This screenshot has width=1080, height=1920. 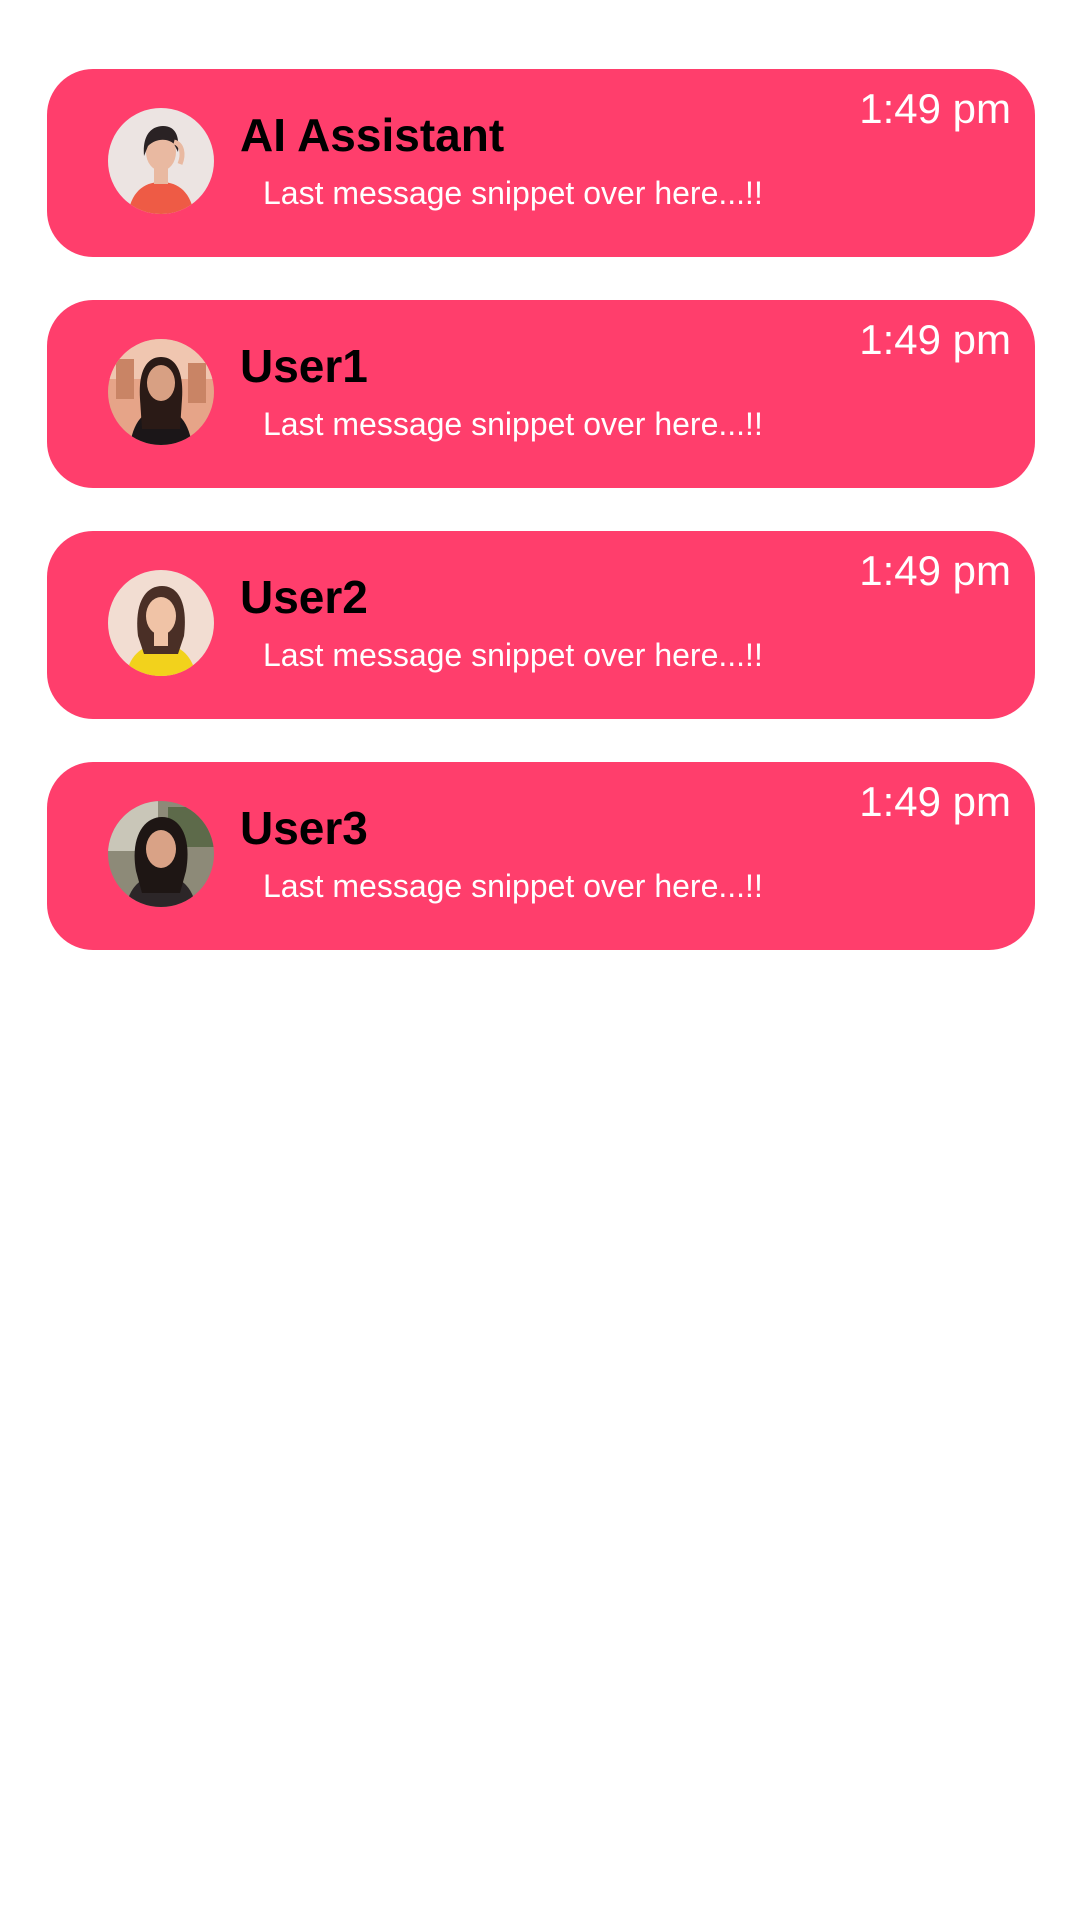 I want to click on chat-name: AI Assistant, so click(x=372, y=135).